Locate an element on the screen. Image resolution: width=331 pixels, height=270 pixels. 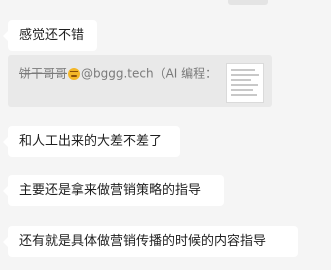
message-text: 还有就是具体做营销传播的时候的内容指导 is located at coordinates (143, 241).